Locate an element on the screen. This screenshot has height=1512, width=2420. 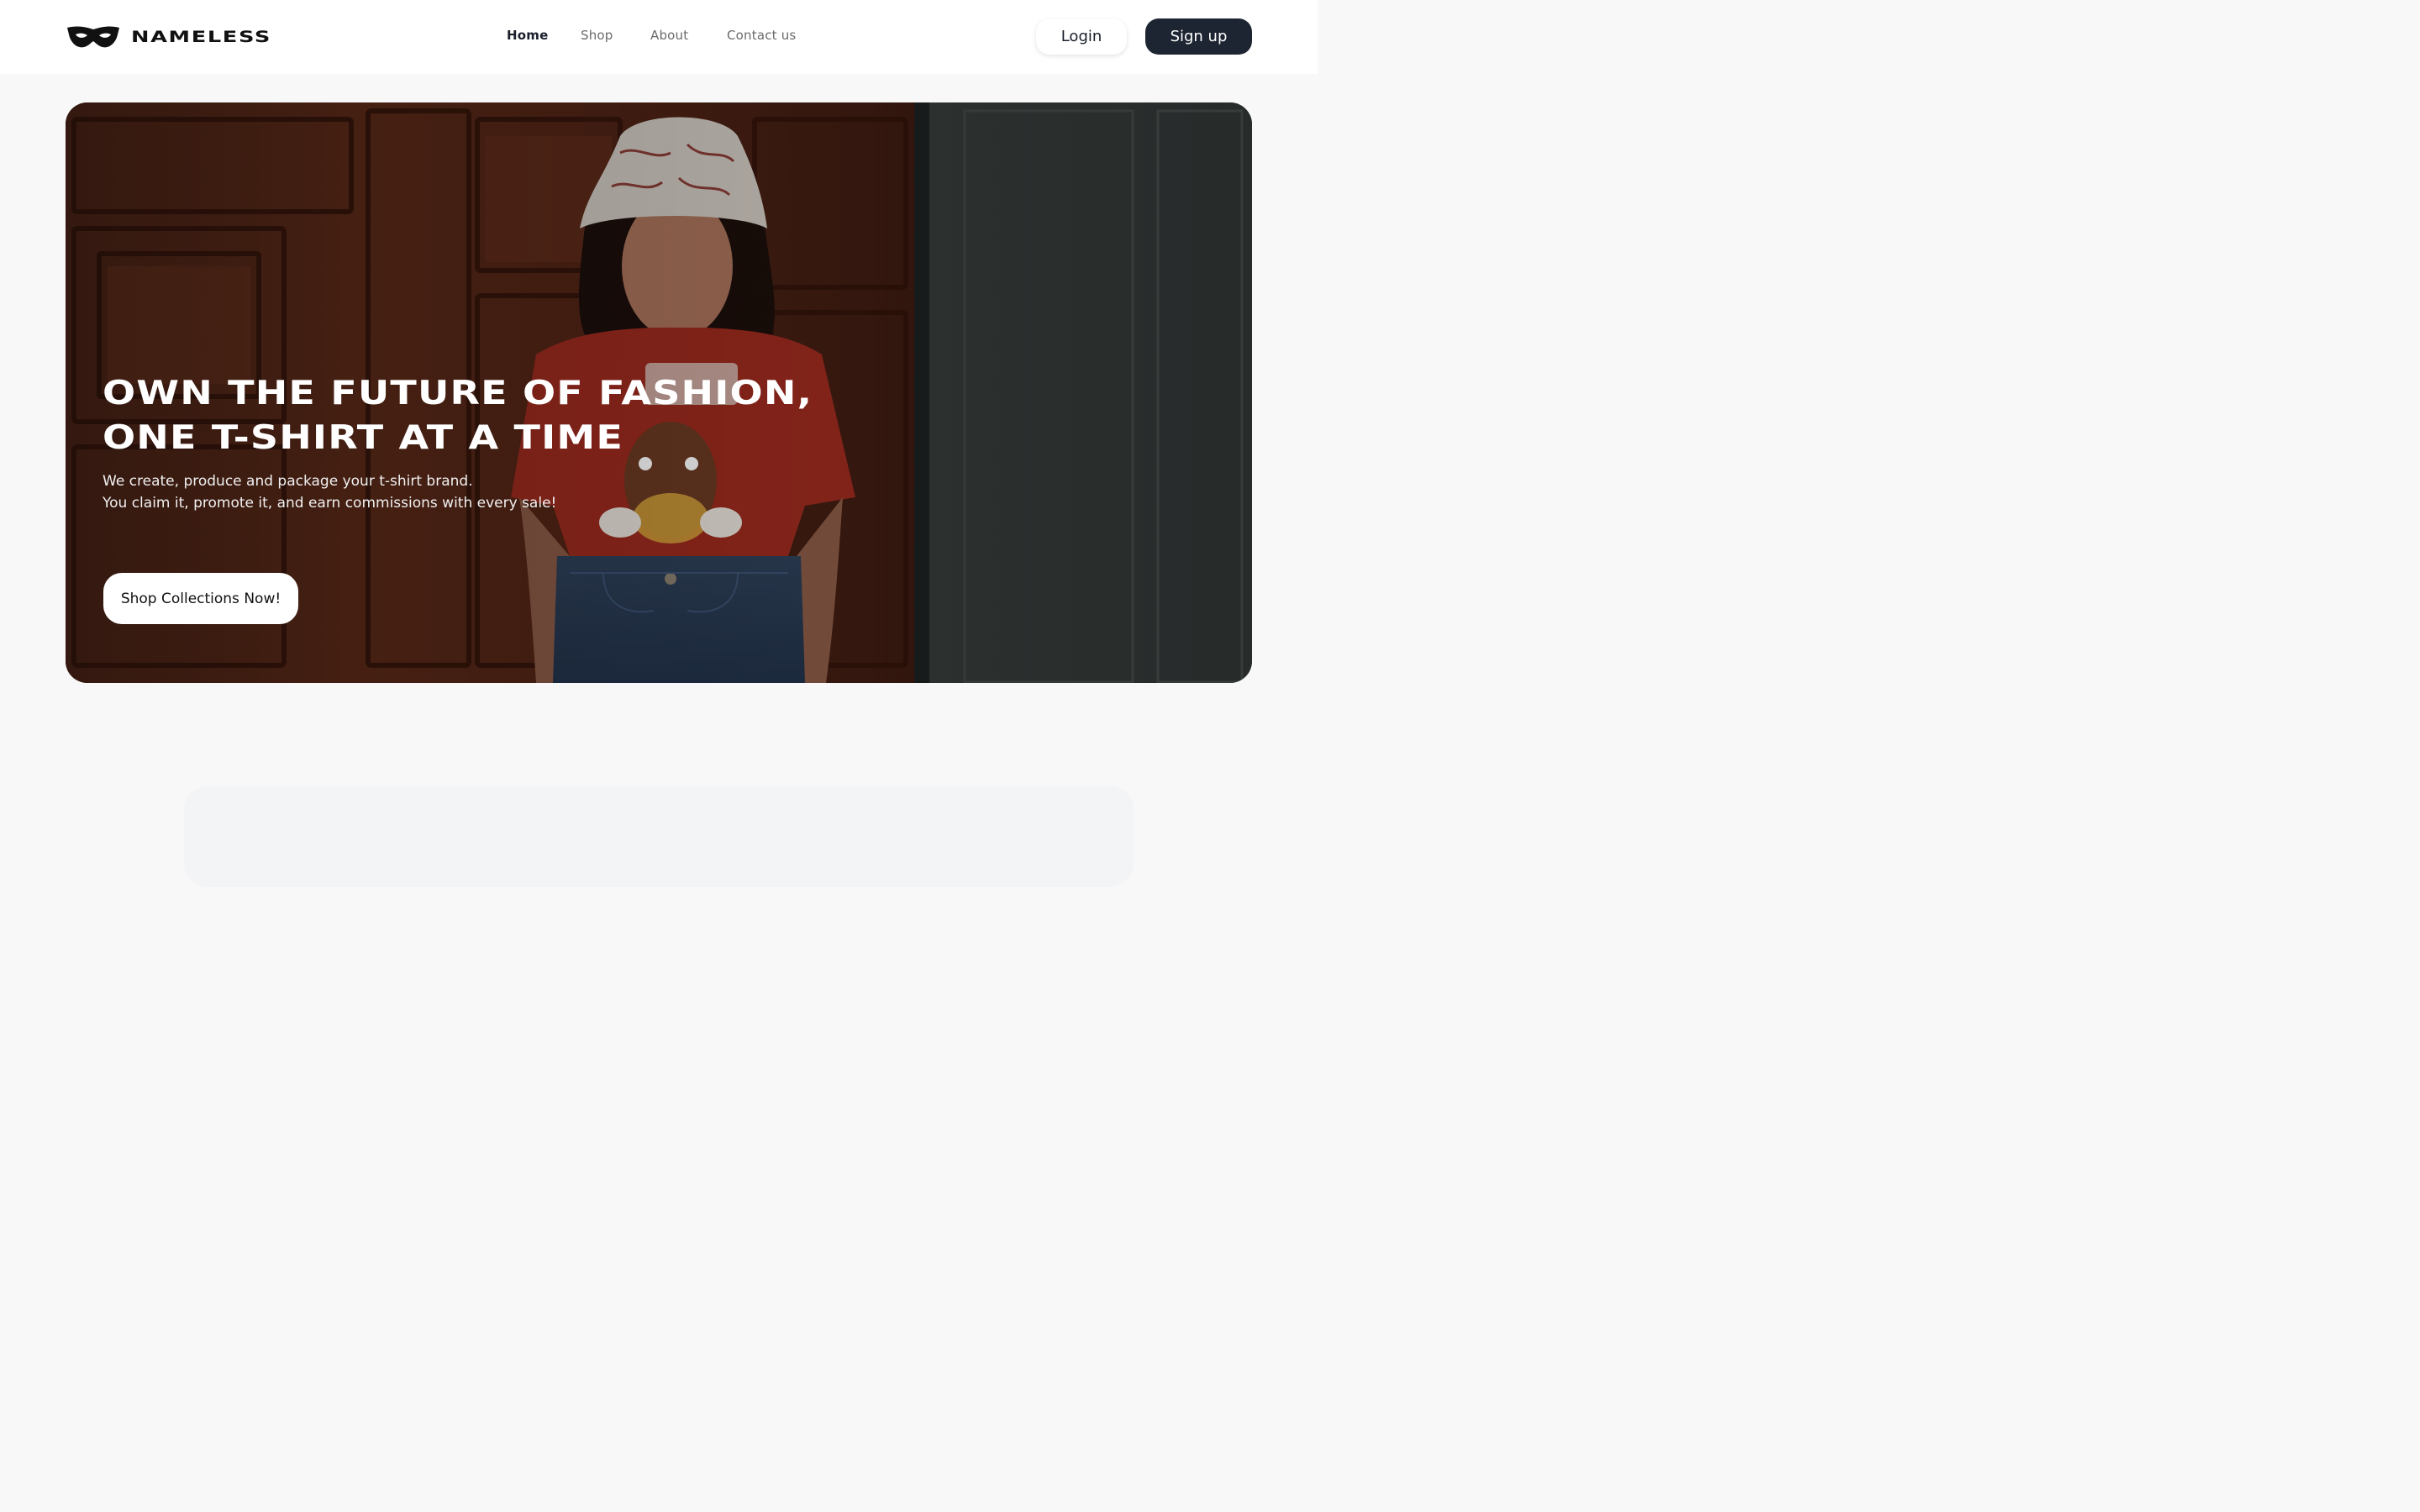
login-button: Login is located at coordinates (1081, 36).